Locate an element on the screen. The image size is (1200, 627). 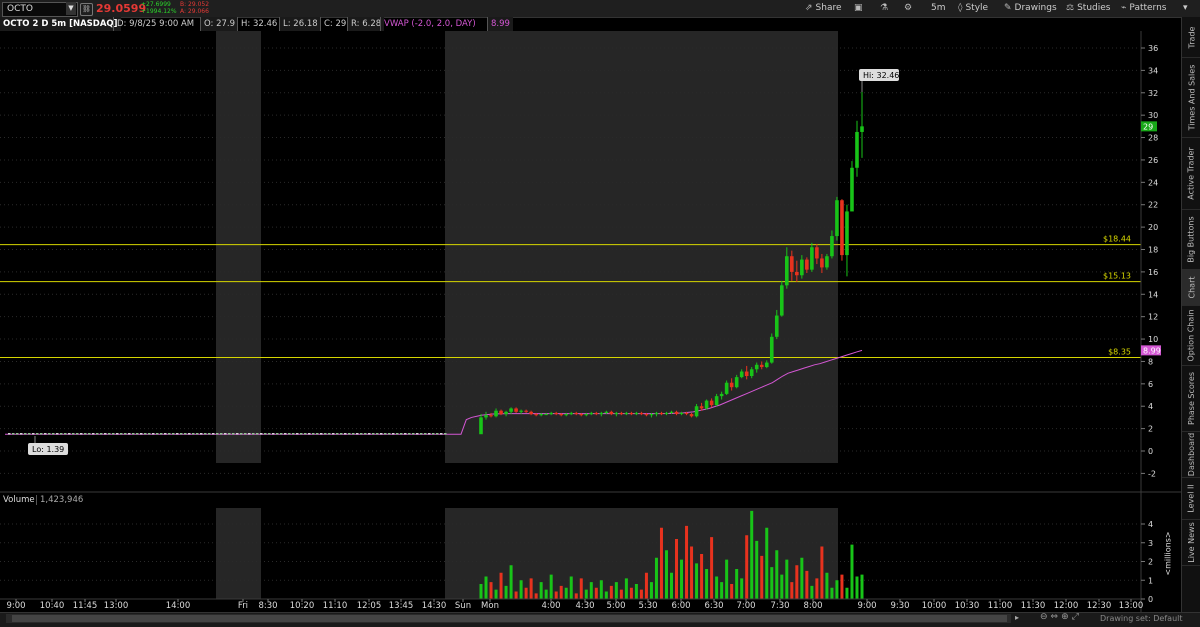
time-tick-label: Fri is located at coordinates (243, 606).